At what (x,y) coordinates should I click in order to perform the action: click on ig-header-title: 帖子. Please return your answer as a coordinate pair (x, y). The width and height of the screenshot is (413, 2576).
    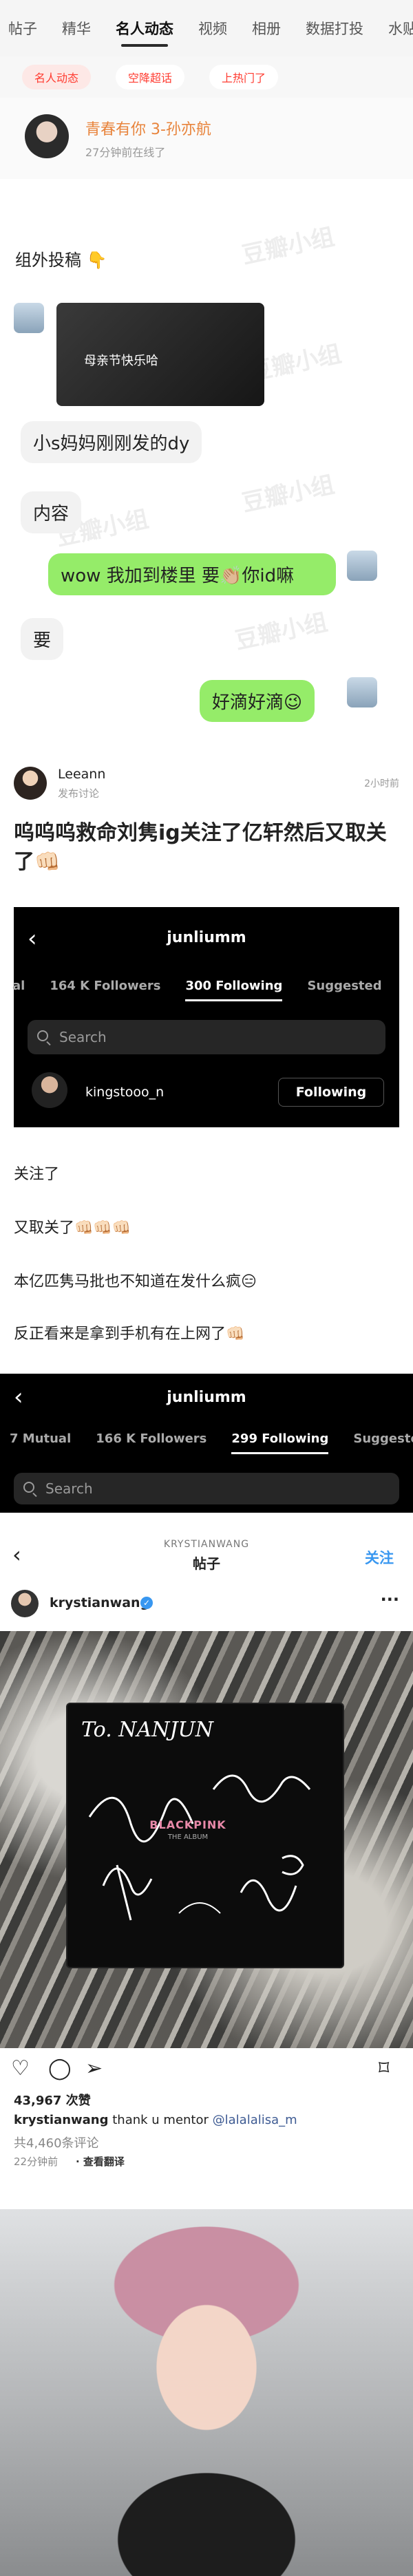
    Looking at the image, I should click on (206, 1563).